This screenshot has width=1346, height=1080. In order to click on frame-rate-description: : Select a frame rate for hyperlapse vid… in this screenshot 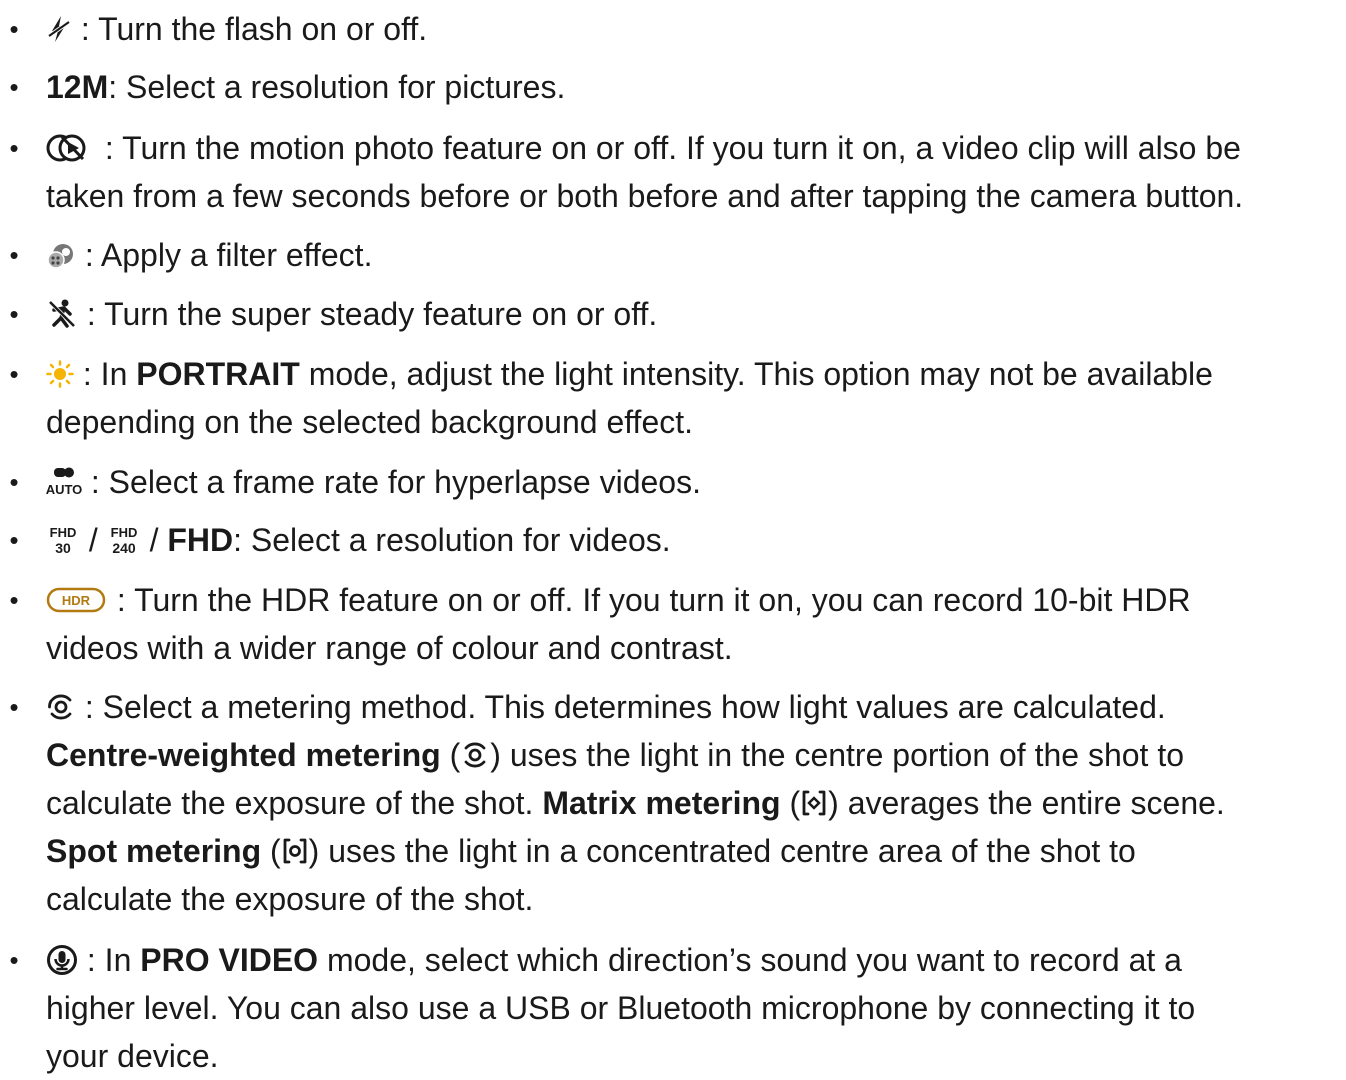, I will do `click(395, 482)`.